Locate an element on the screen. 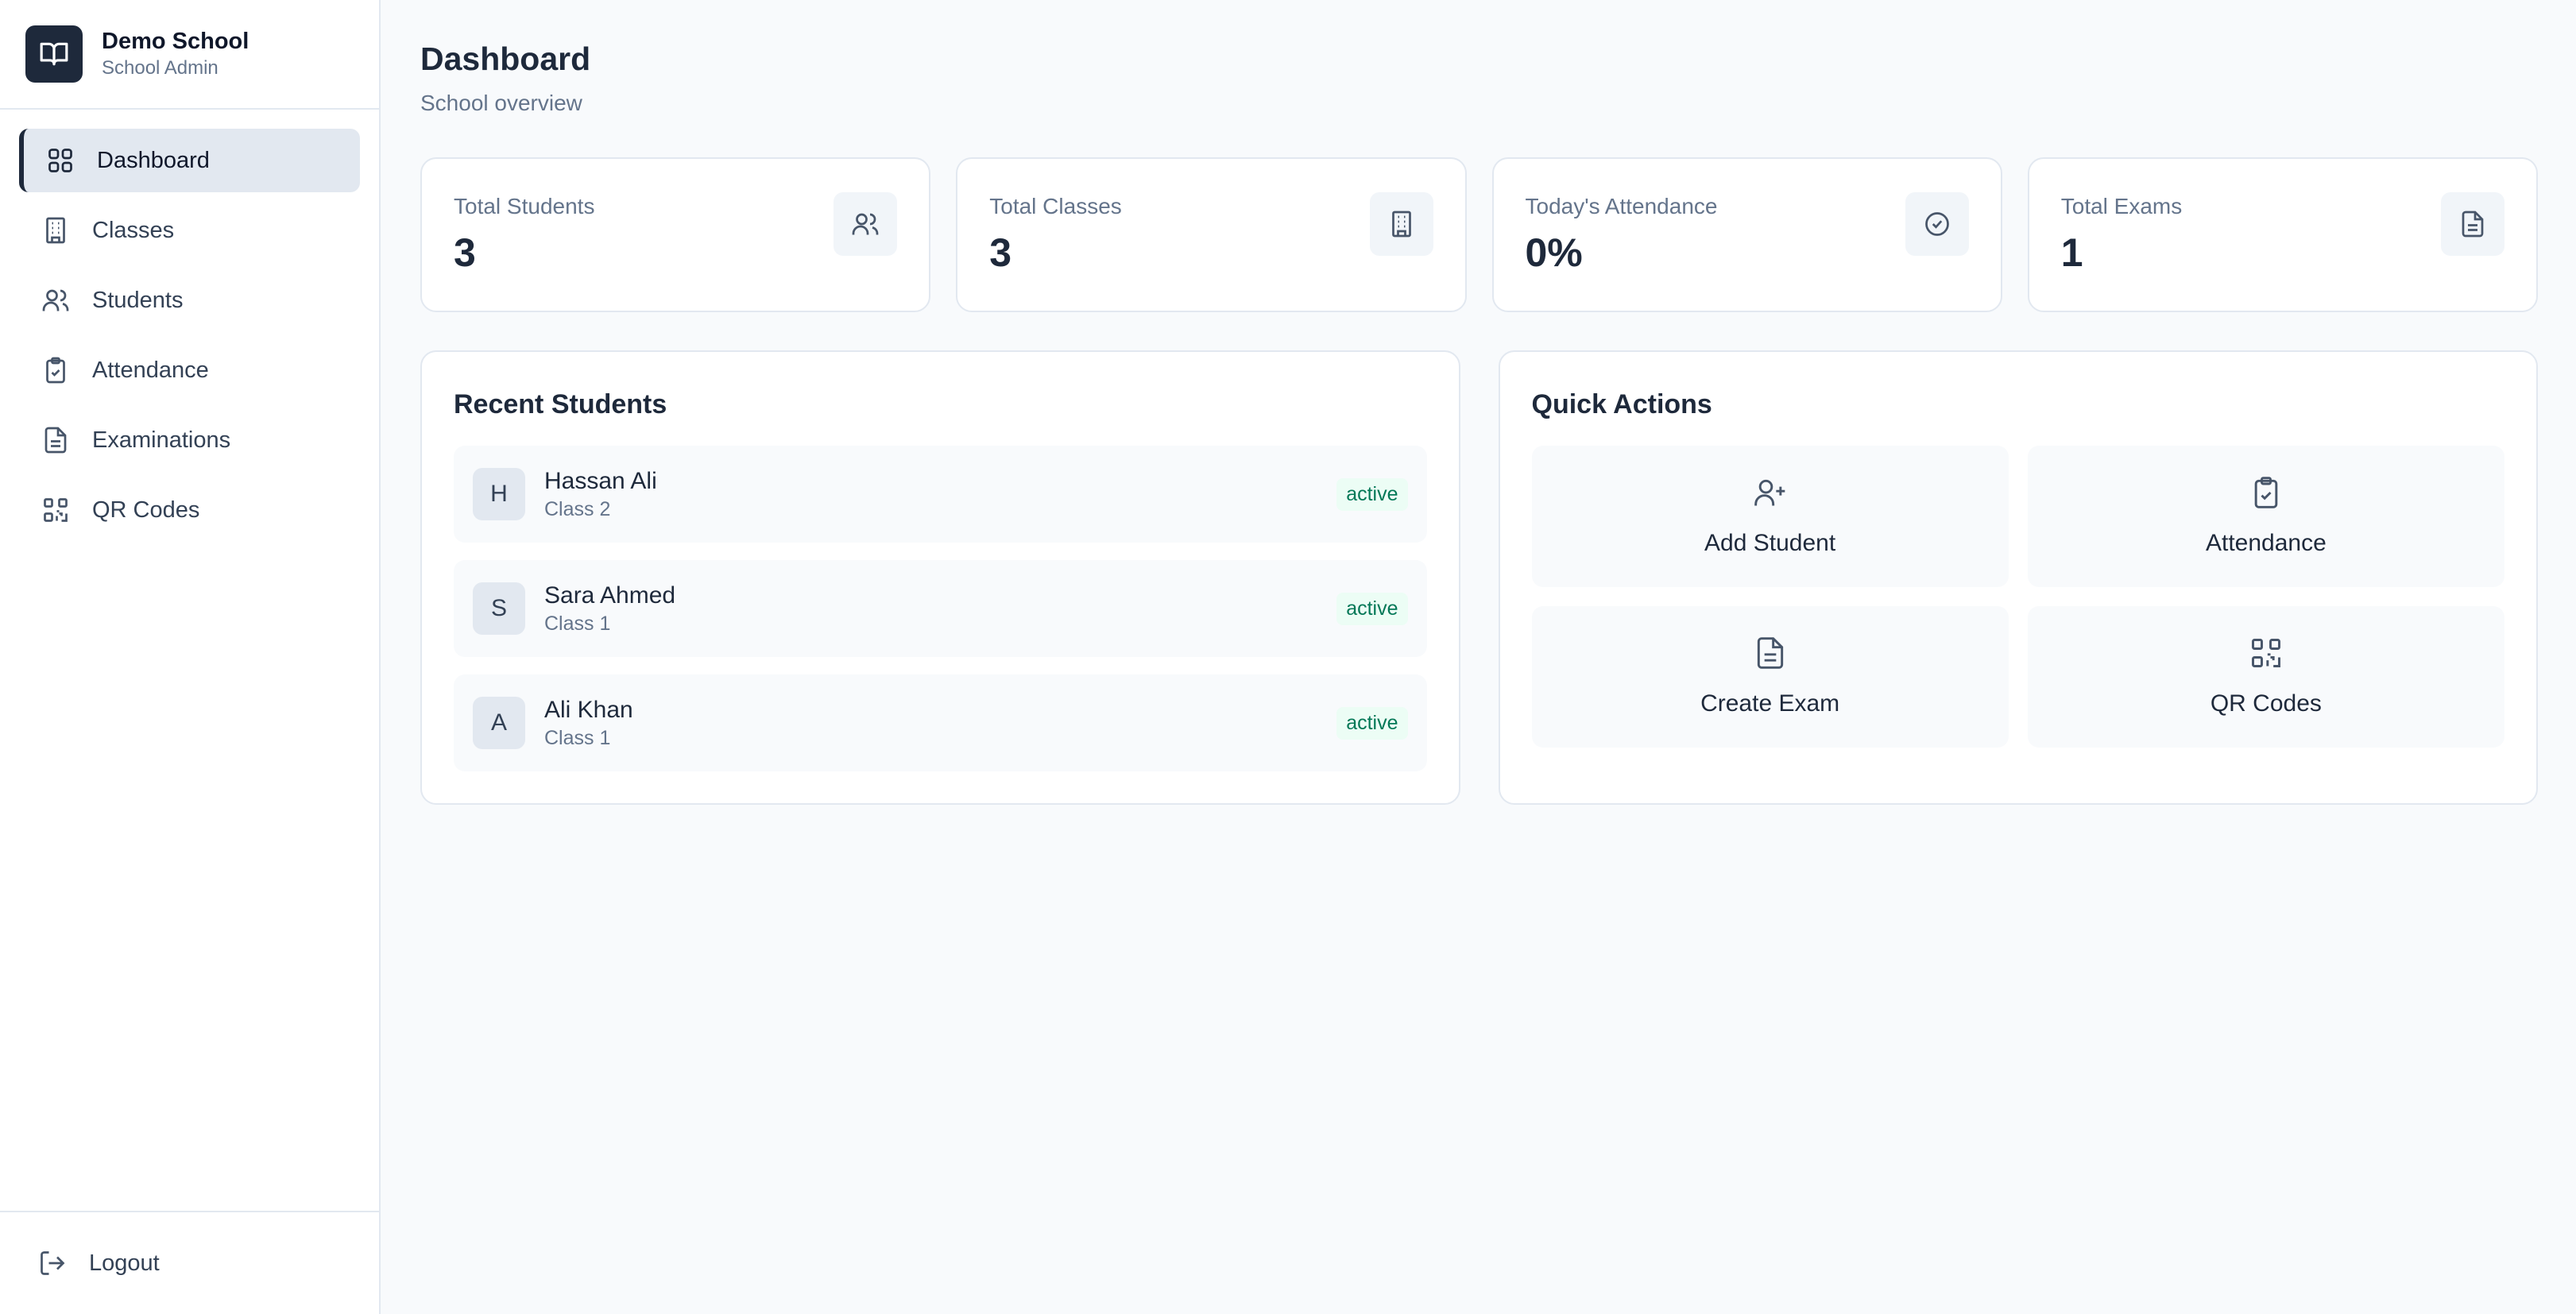  page-title: Dashboard is located at coordinates (505, 59).